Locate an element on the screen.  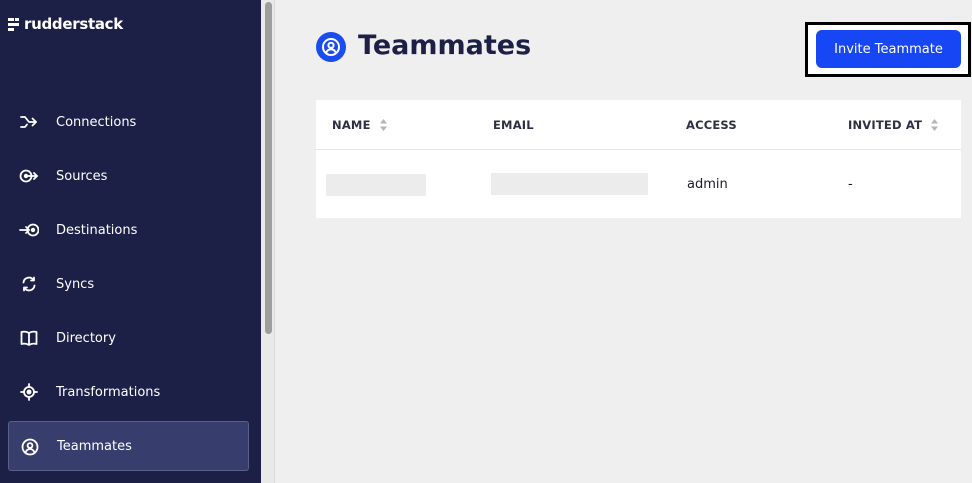
teammates-page-icon is located at coordinates (331, 47).